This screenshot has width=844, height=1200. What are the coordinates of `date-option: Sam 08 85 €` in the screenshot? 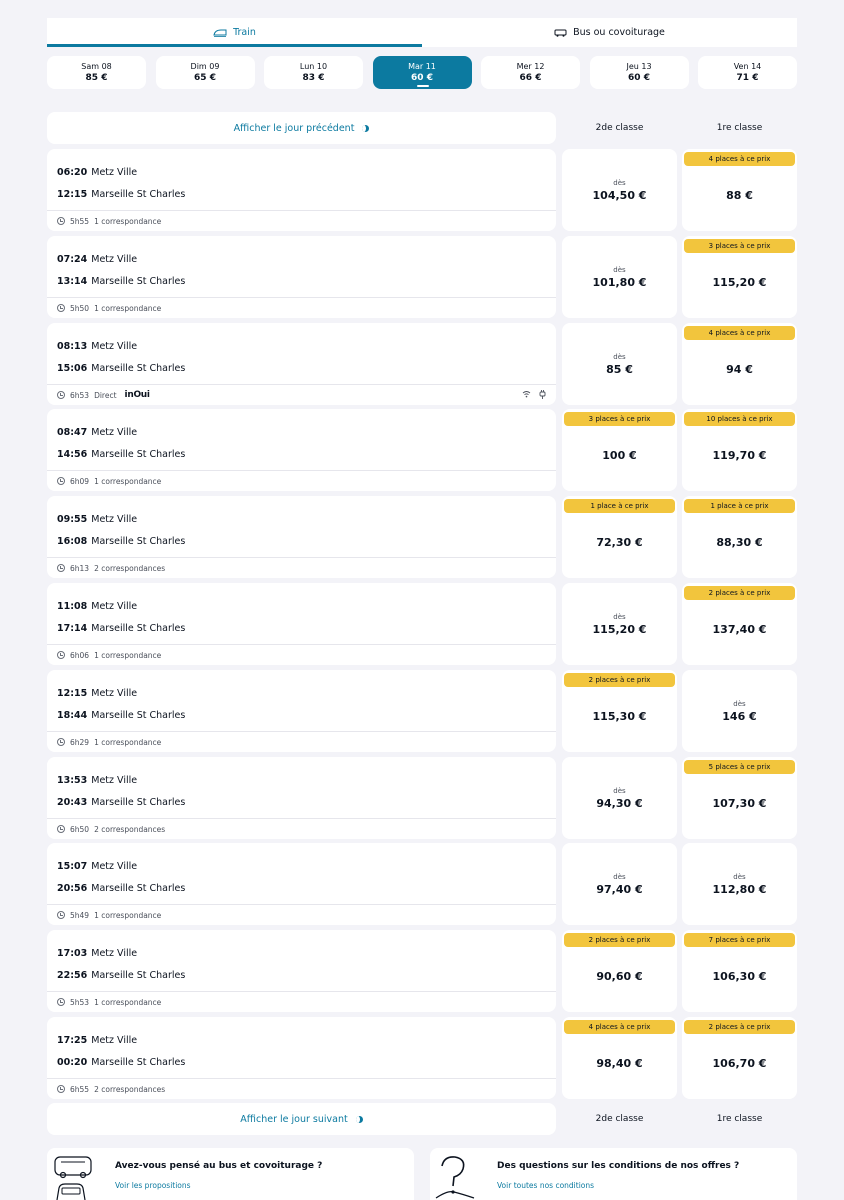 It's located at (96, 72).